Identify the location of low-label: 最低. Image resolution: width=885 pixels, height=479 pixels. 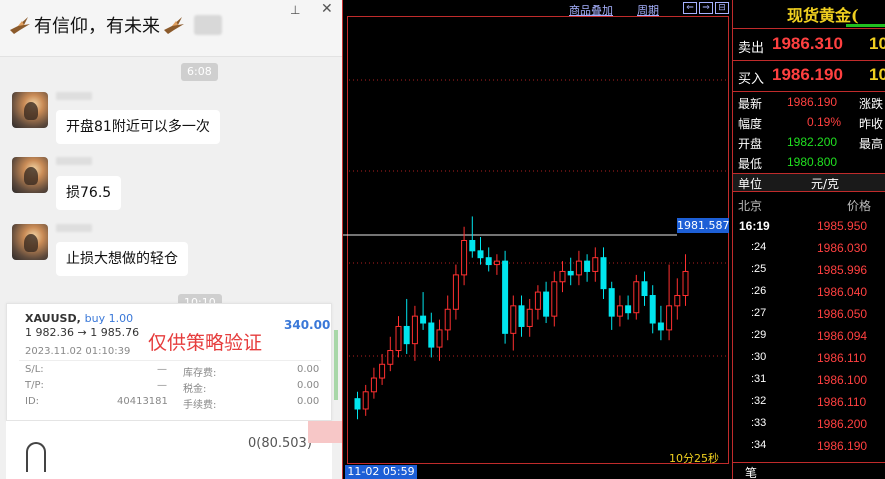
(750, 164).